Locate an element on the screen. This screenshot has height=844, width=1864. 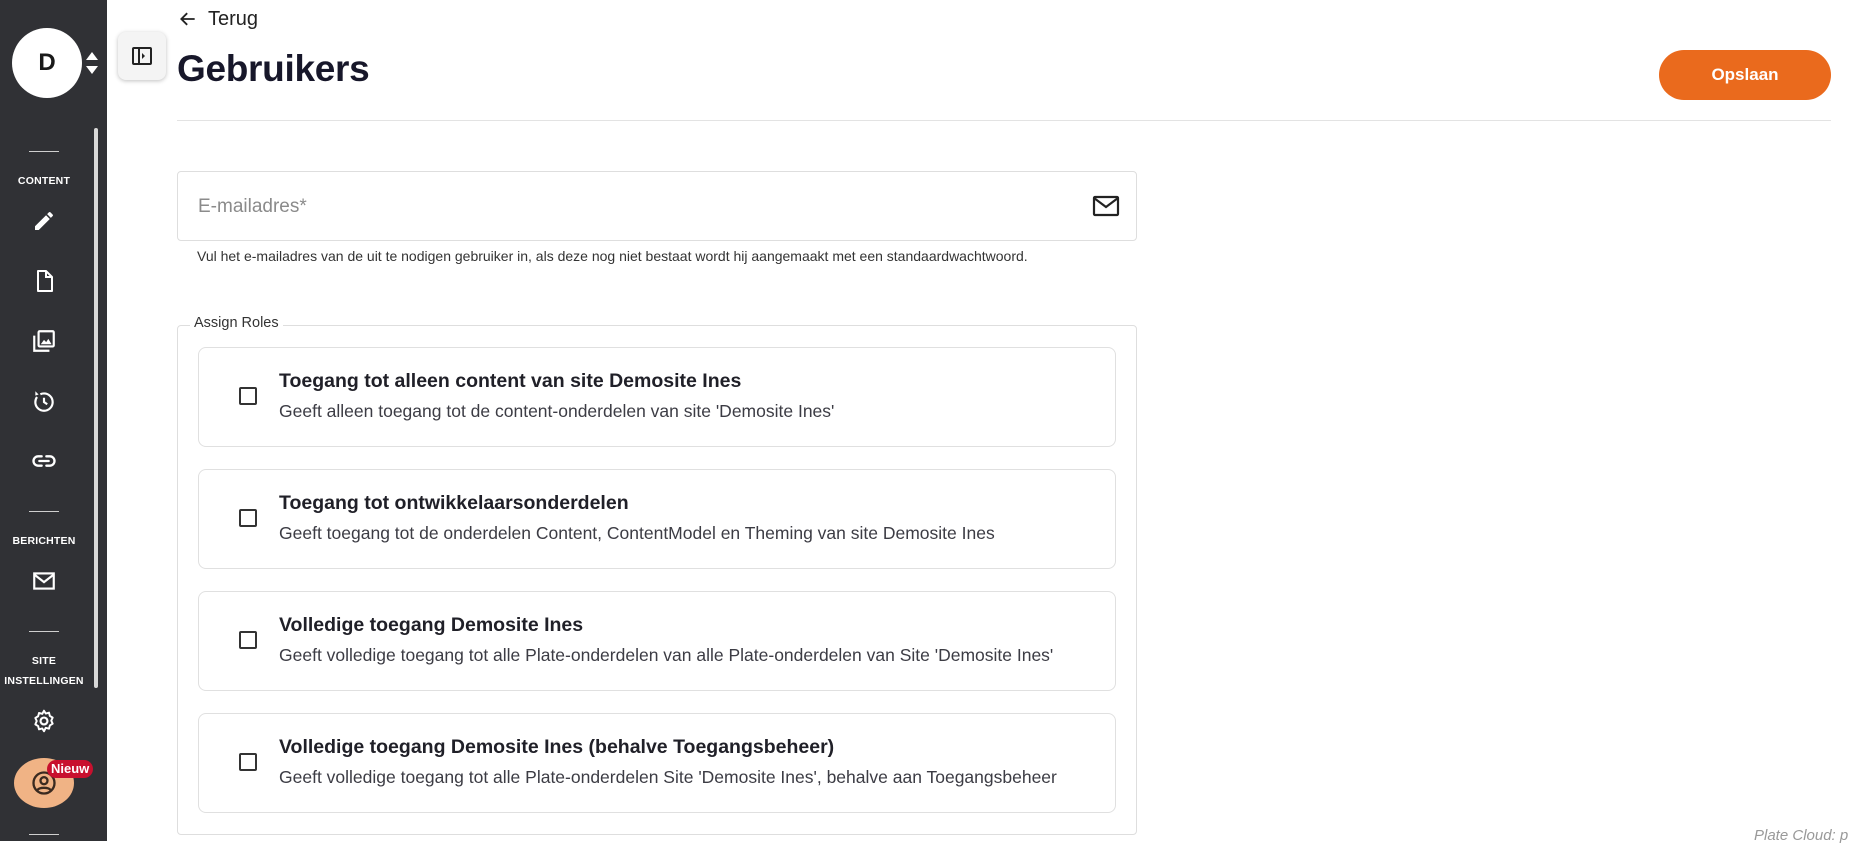
images-icon is located at coordinates (44, 341).